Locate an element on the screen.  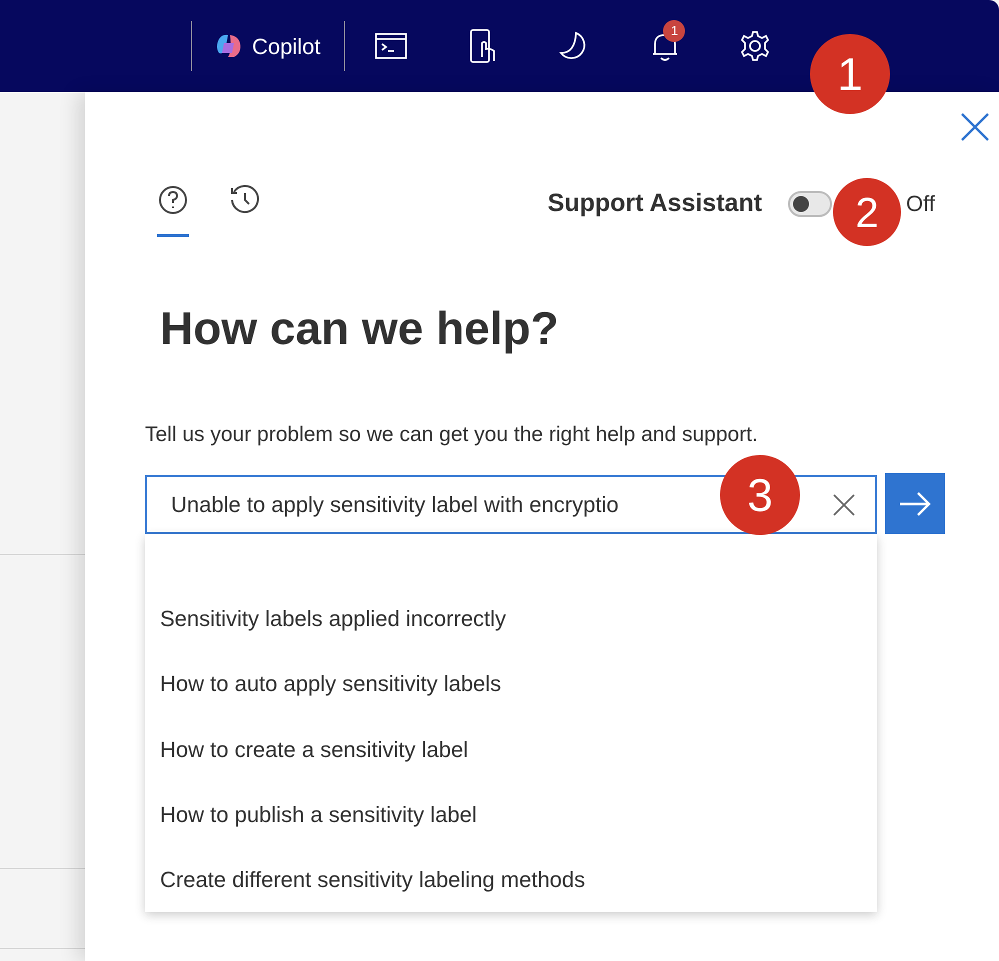
description-text: Tell us your problem so we can get you the right help and support. is located at coordinates (451, 435).